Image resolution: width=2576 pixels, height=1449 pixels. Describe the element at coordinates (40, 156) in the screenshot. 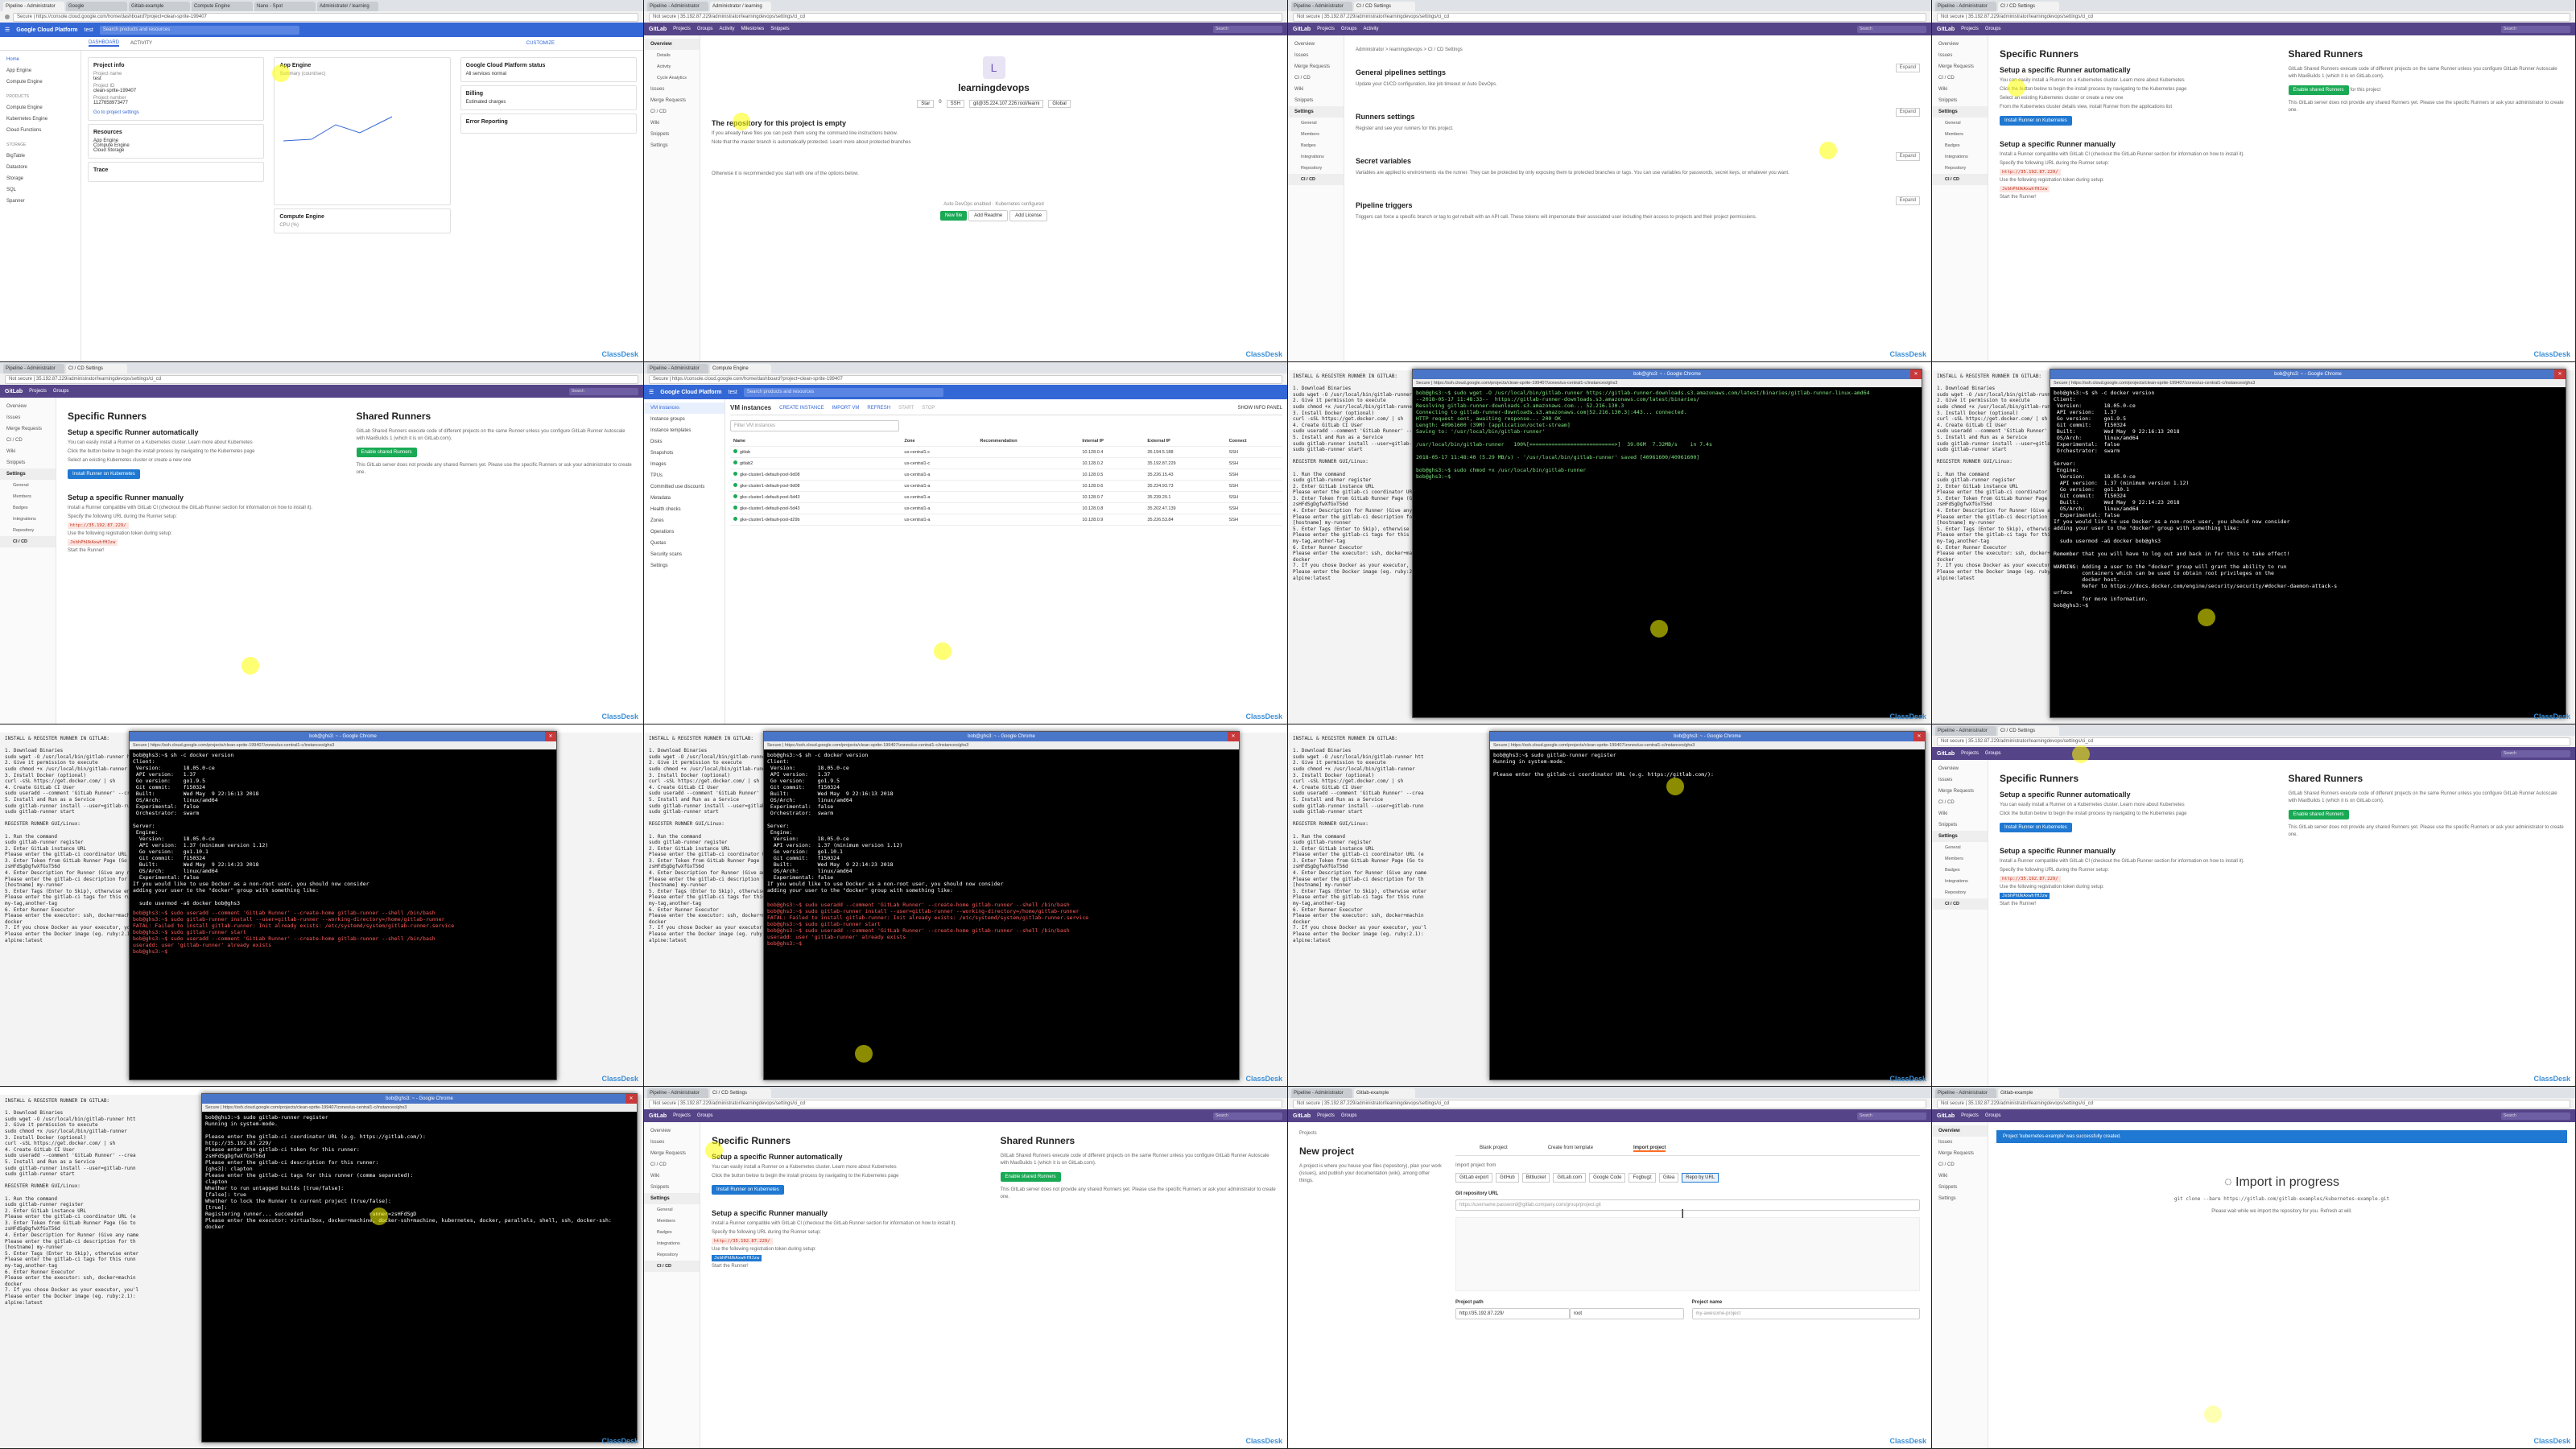

I see `sidebar-item-bigtable: BigTable` at that location.